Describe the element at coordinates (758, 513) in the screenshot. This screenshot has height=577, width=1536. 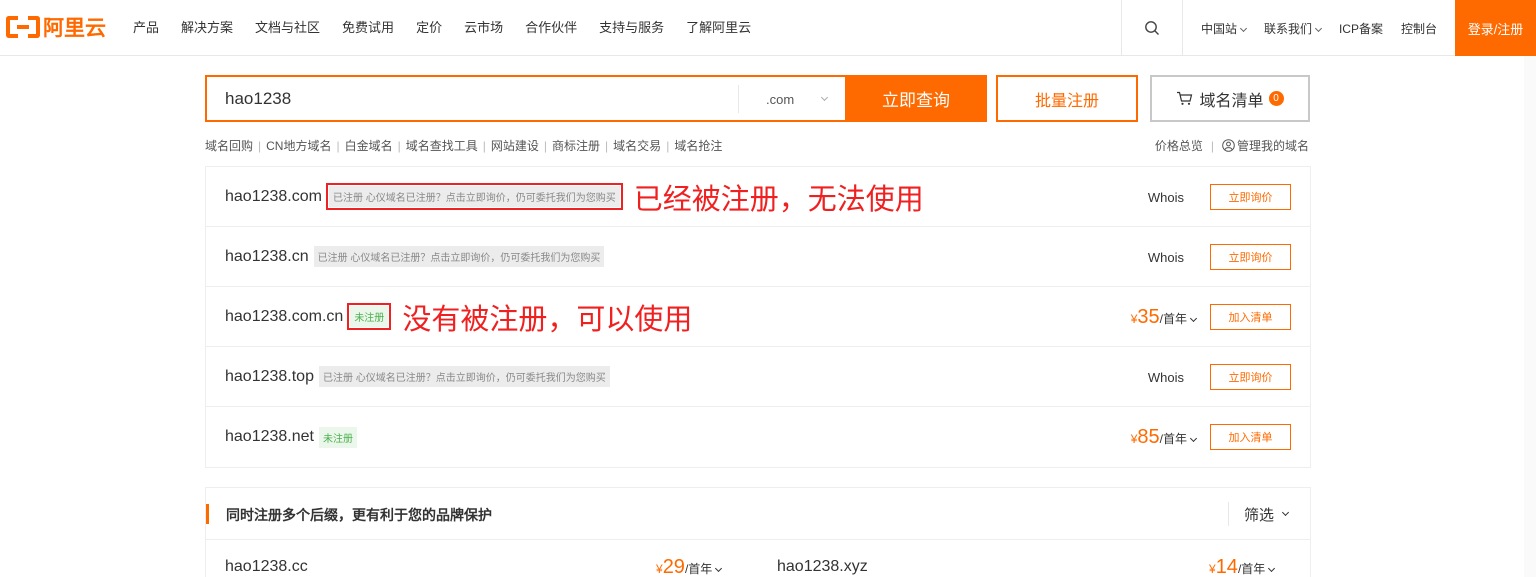
I see `bundle-section-header: 同时注册多个后缀，更有利于您的品牌保护 筛选` at that location.